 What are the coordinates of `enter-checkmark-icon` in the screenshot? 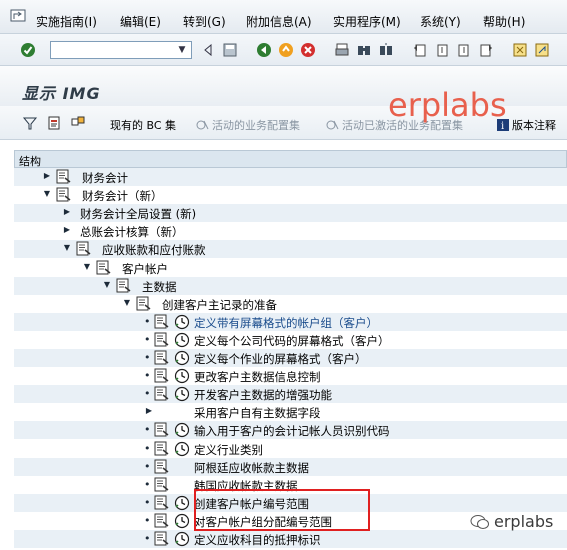 It's located at (28, 50).